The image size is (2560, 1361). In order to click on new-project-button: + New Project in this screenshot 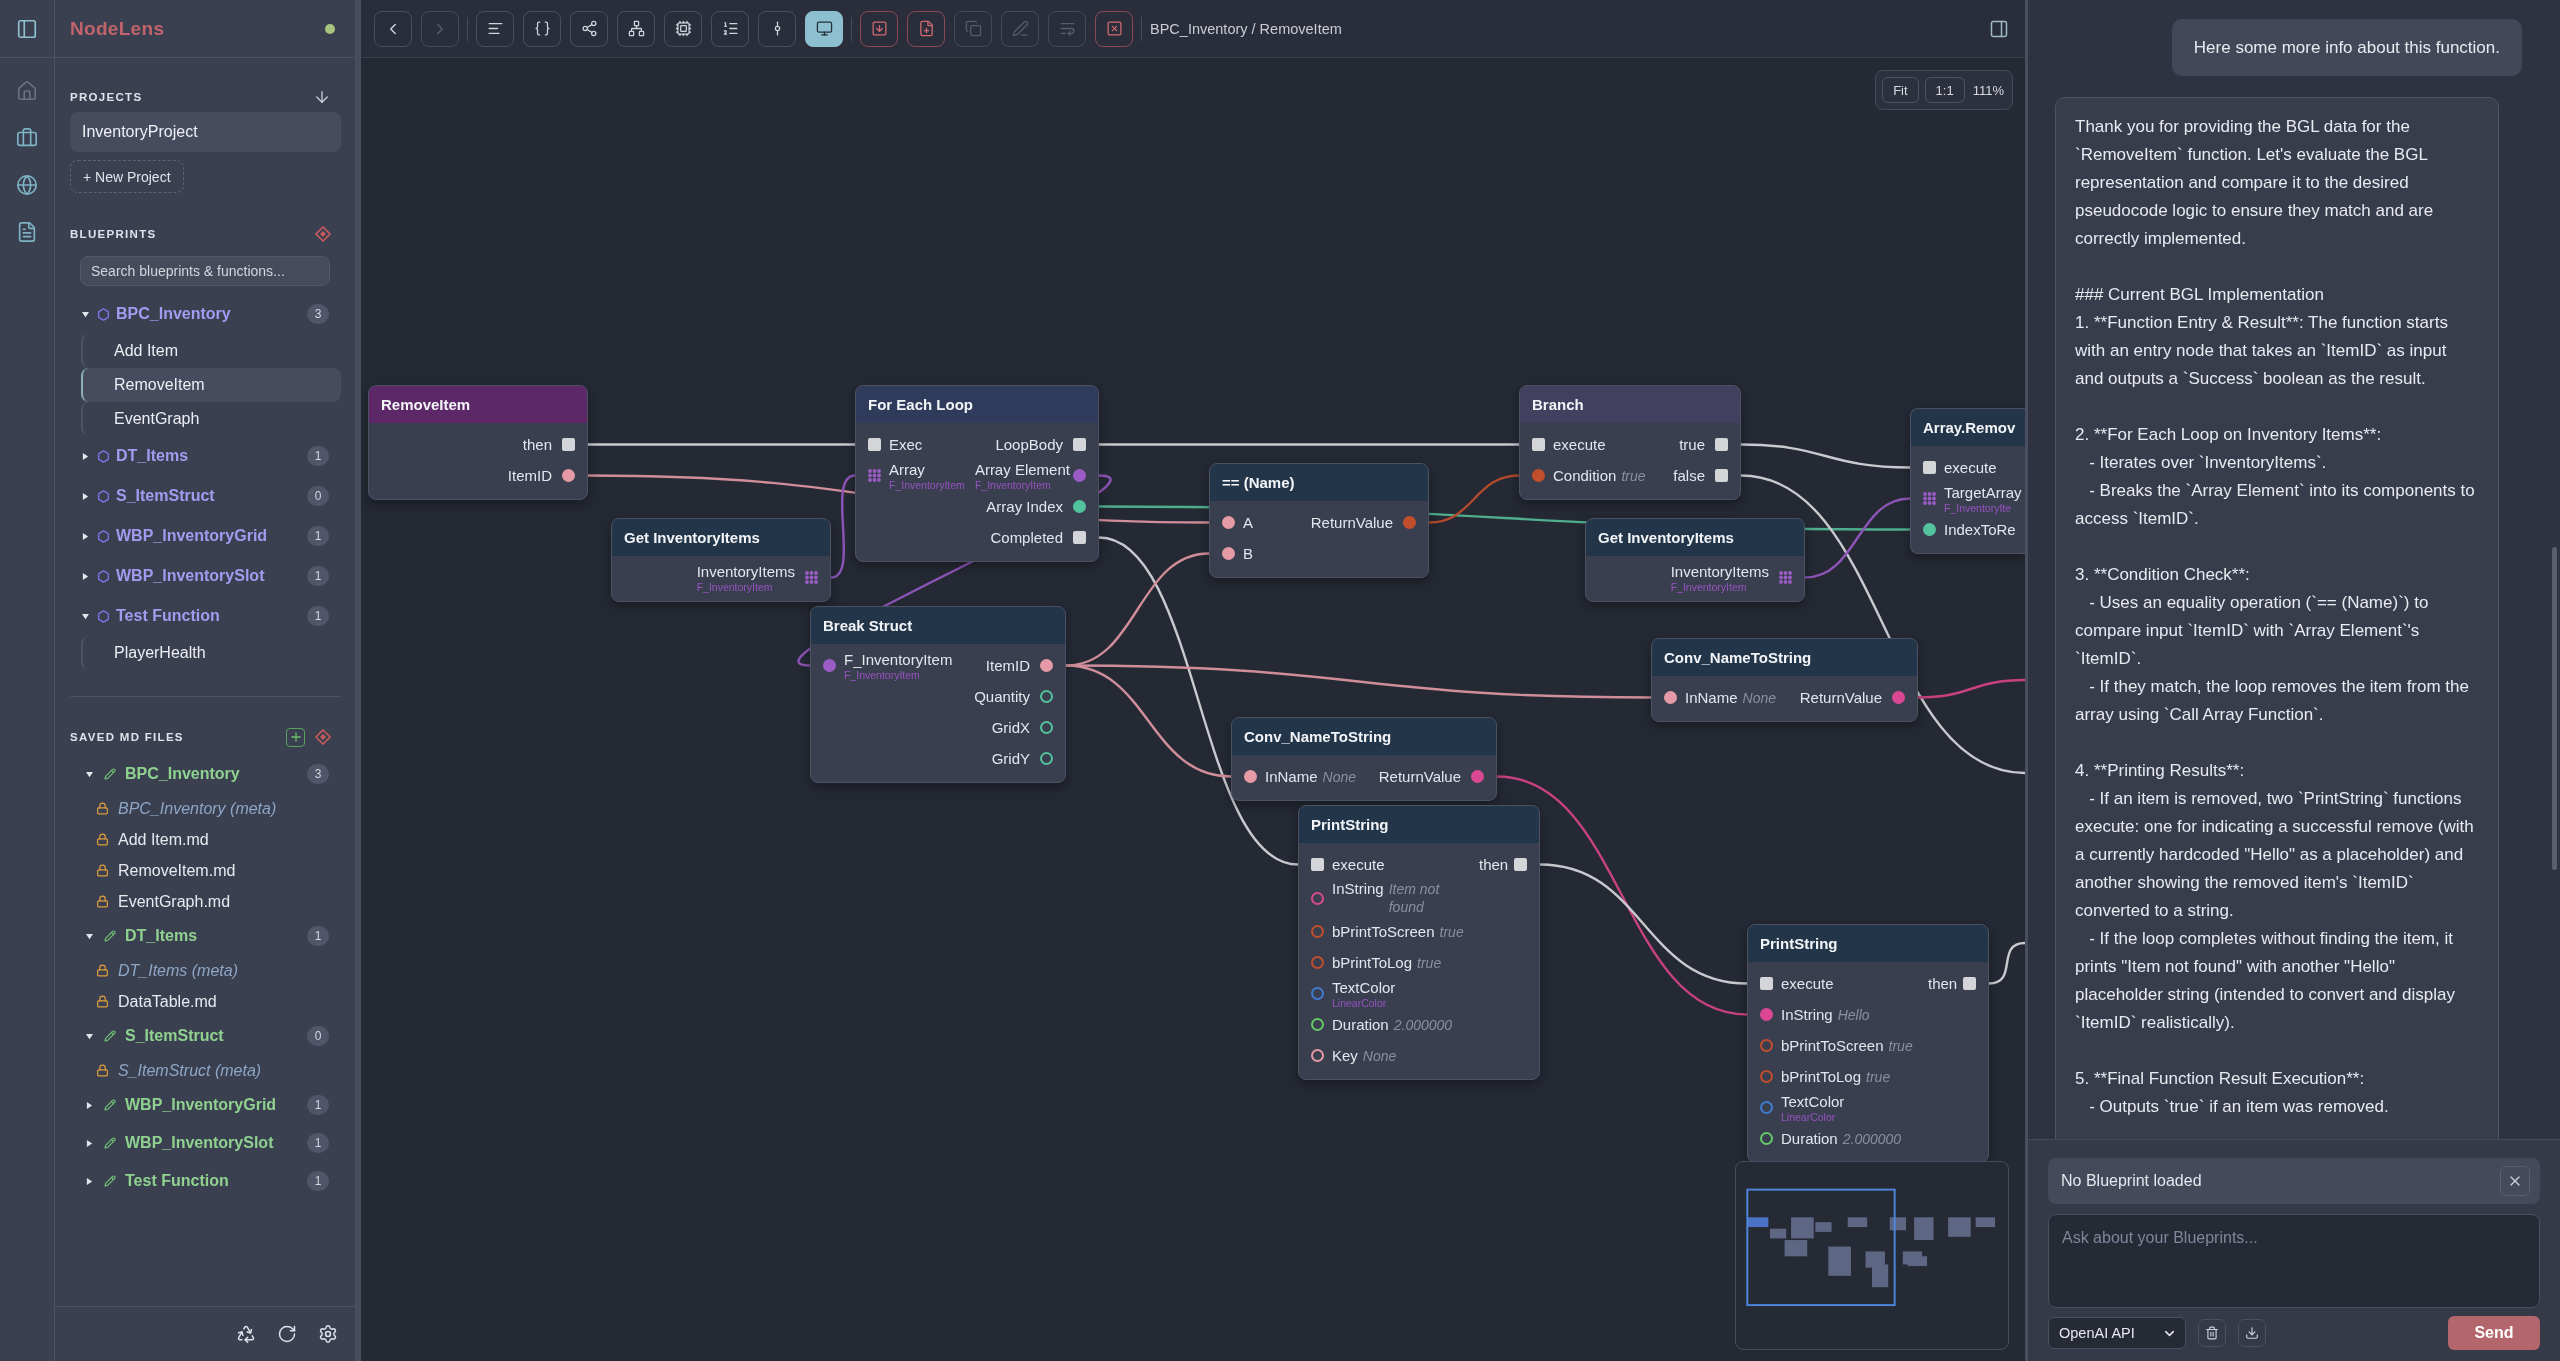, I will do `click(127, 176)`.